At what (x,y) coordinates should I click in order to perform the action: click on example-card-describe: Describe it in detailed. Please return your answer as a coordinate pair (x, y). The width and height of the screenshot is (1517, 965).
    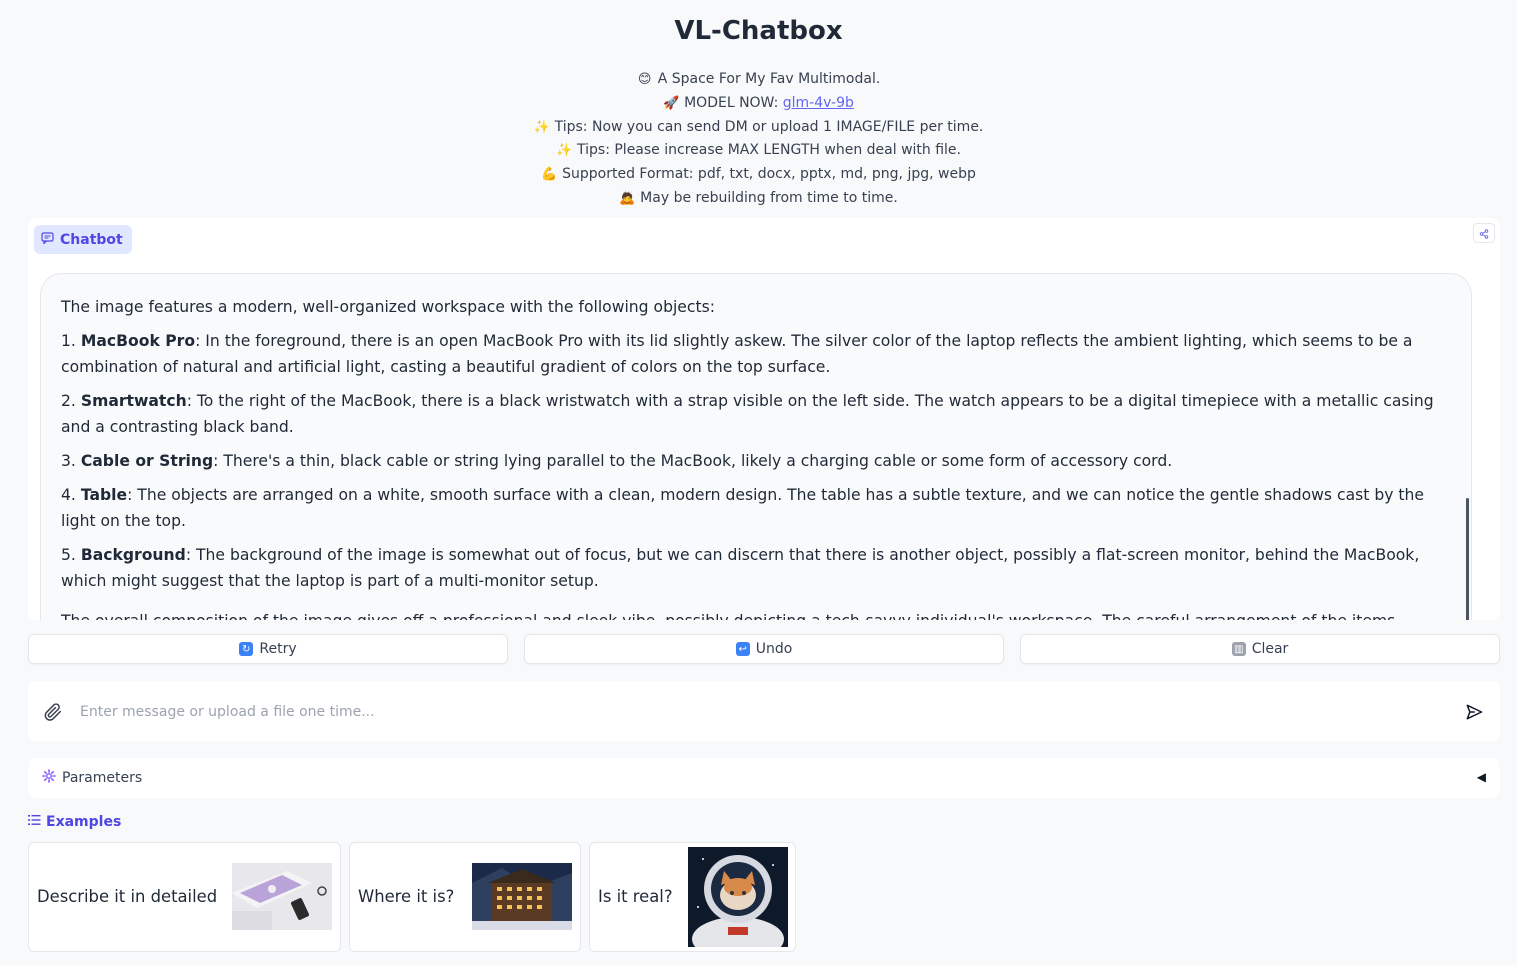
    Looking at the image, I should click on (184, 897).